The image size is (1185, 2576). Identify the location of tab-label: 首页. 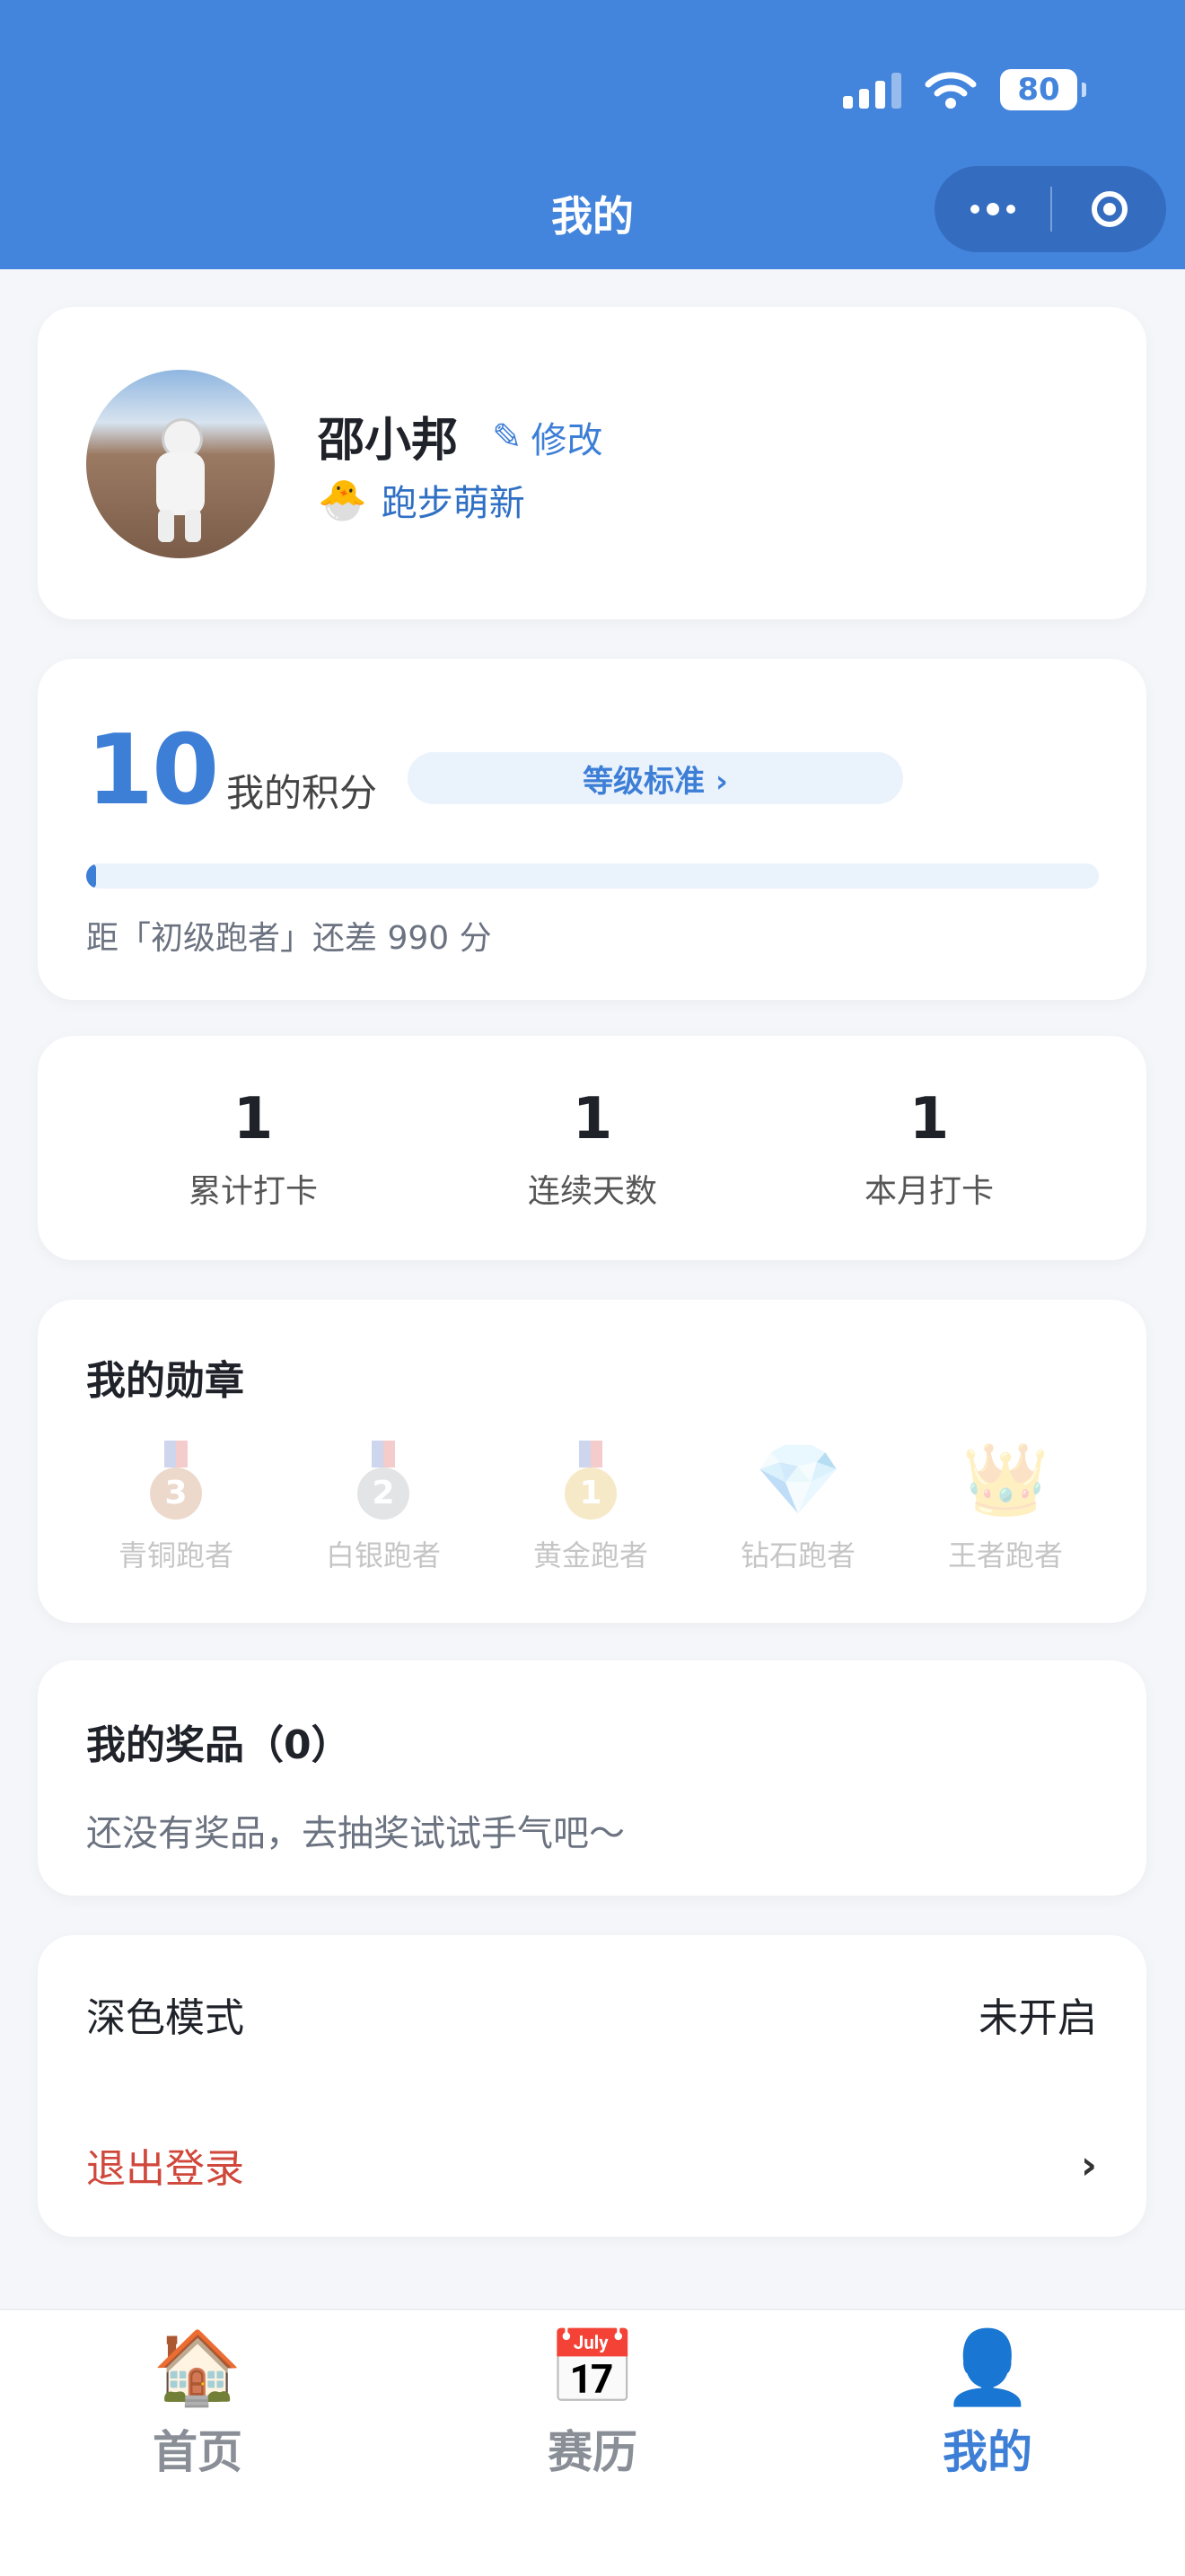
(197, 2452).